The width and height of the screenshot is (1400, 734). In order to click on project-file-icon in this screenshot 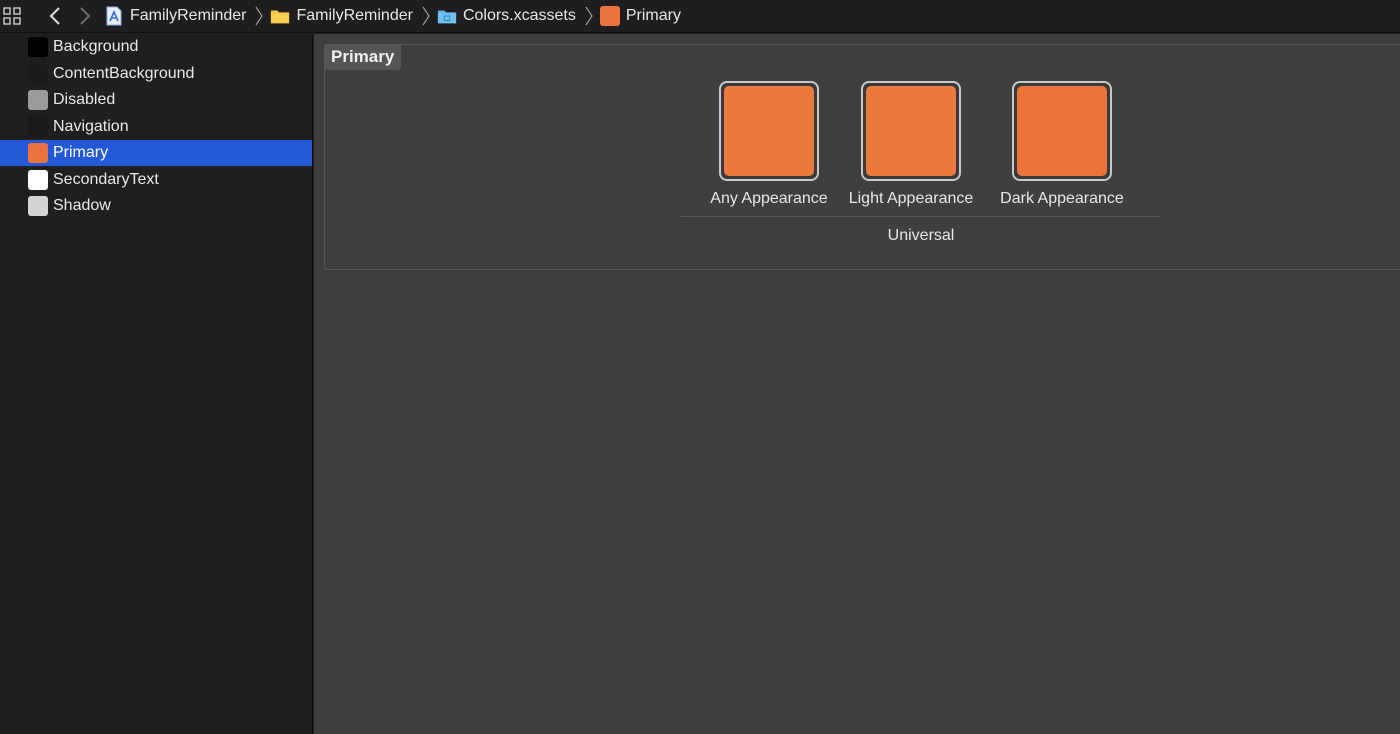, I will do `click(114, 16)`.